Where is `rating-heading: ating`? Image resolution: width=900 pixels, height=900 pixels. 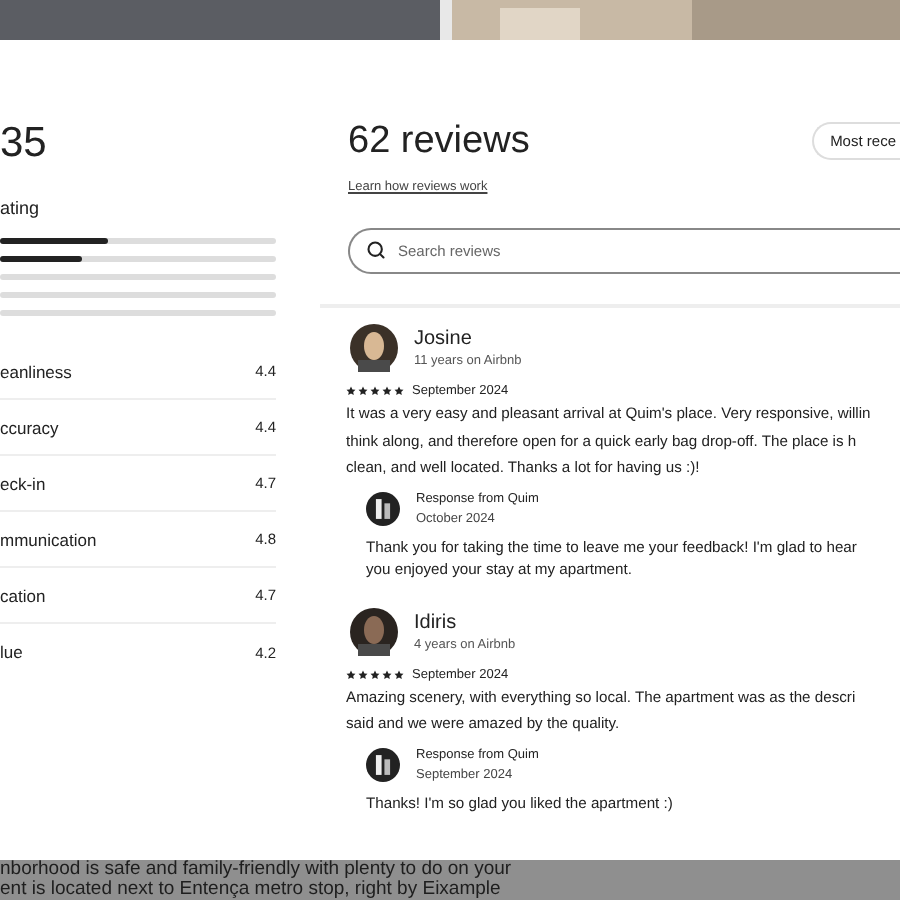 rating-heading: ating is located at coordinates (21, 208).